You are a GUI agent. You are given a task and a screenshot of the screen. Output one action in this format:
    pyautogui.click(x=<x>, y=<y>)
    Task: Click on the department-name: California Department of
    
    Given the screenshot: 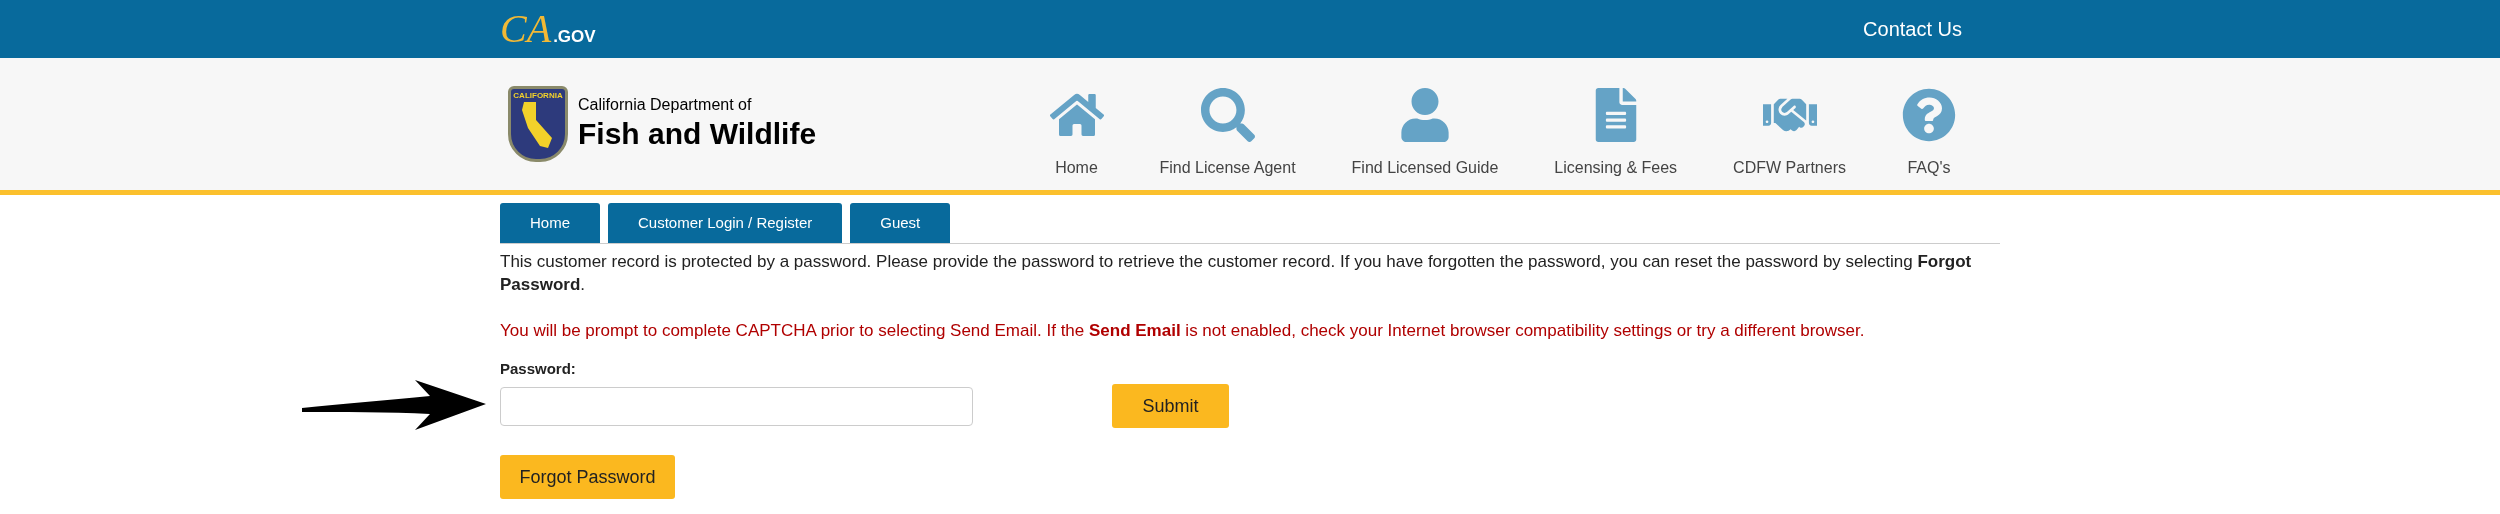 What is the action you would take?
    pyautogui.click(x=665, y=105)
    